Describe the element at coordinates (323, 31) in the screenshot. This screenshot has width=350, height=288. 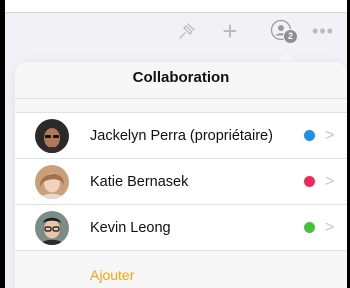
I see `more-icon: •••` at that location.